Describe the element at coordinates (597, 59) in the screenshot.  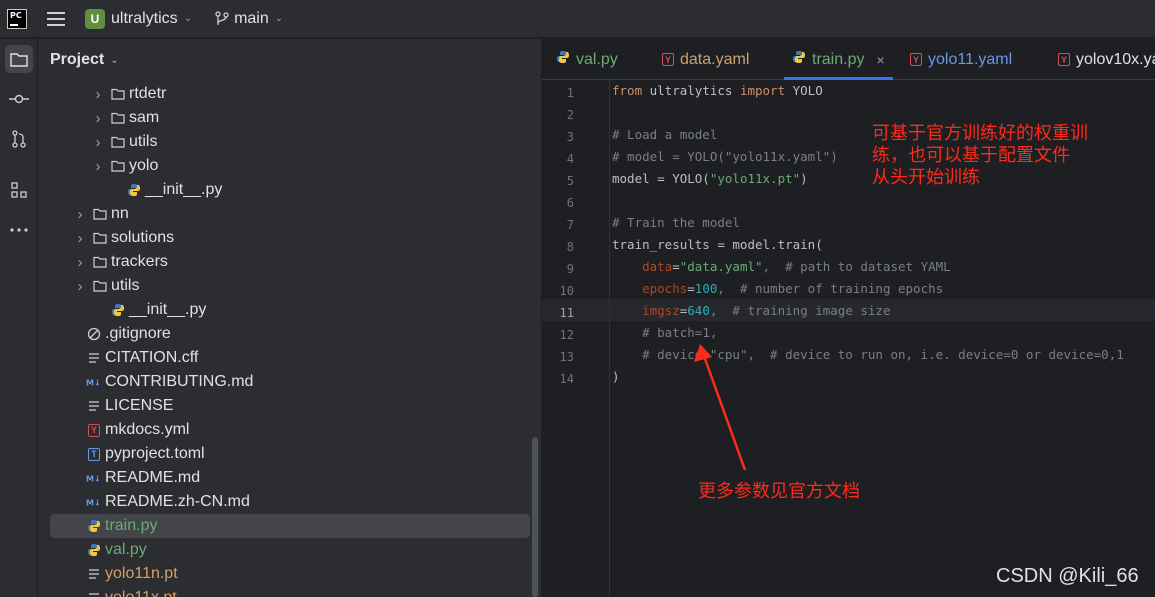
I see `tab-label: val.py` at that location.